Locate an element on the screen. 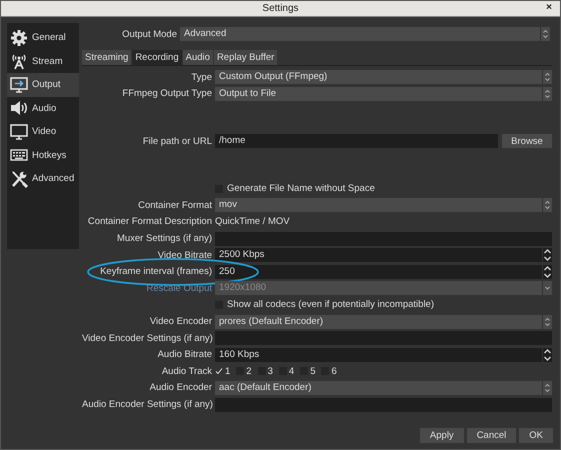 This screenshot has width=561, height=450. antenna-icon is located at coordinates (19, 61).